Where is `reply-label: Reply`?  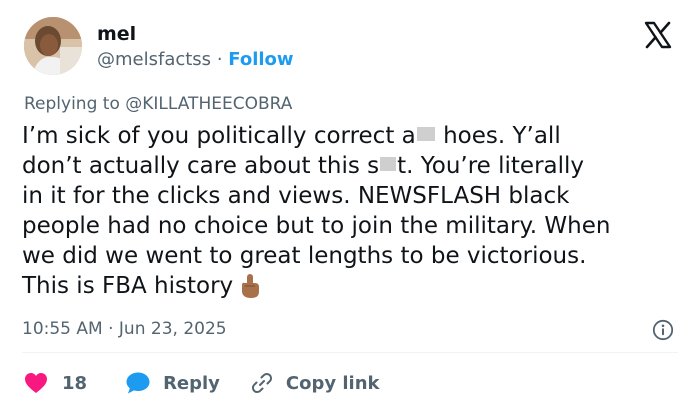
reply-label: Reply is located at coordinates (191, 383).